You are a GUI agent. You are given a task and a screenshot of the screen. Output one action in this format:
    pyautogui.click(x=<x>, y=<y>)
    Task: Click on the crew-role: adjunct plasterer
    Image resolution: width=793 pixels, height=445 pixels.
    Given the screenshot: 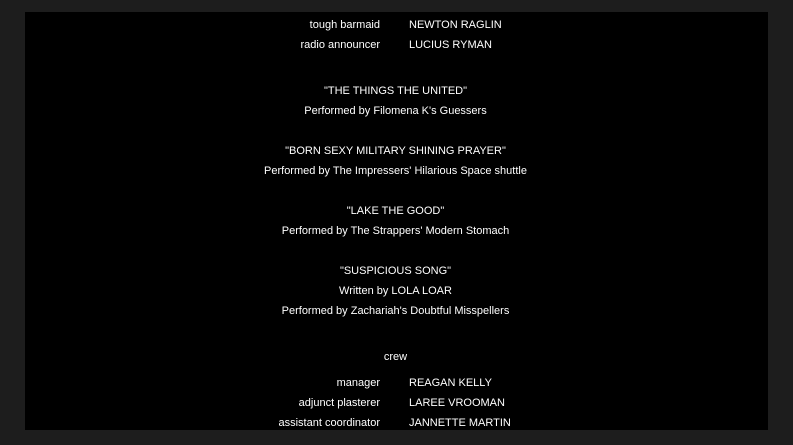 What is the action you would take?
    pyautogui.click(x=339, y=403)
    